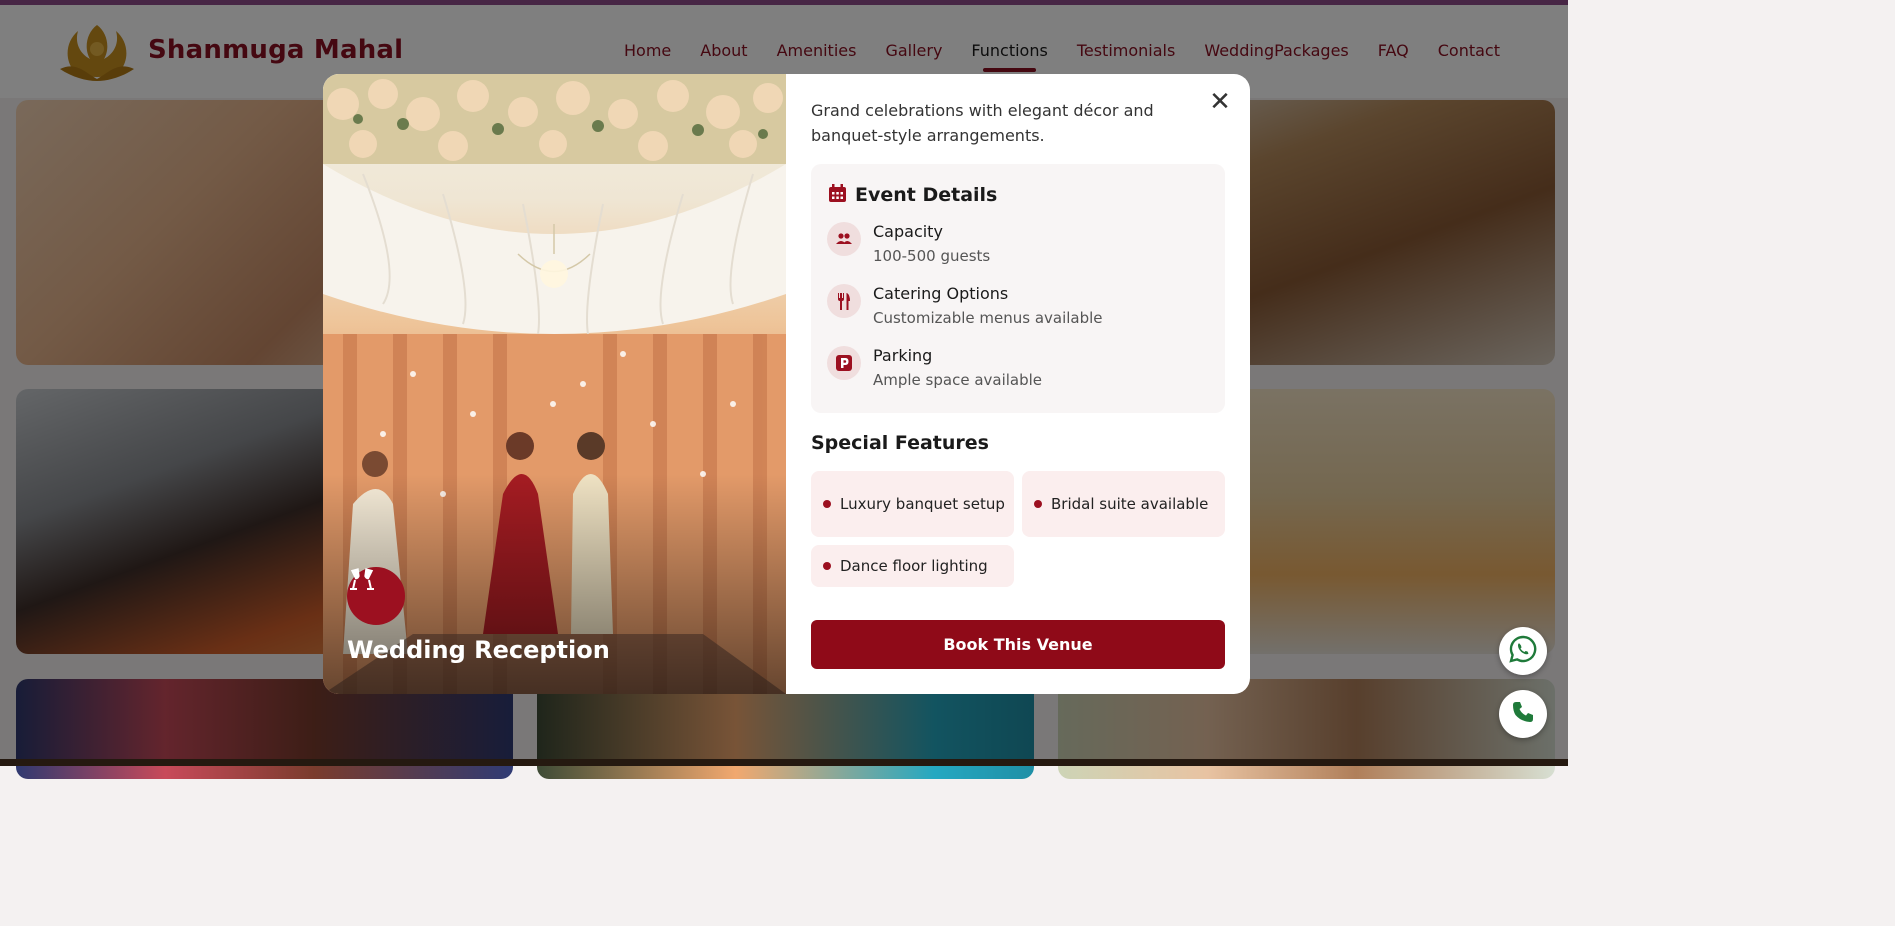 The image size is (1895, 926). Describe the element at coordinates (922, 503) in the screenshot. I see `feature-label: Luxury banquet setup` at that location.